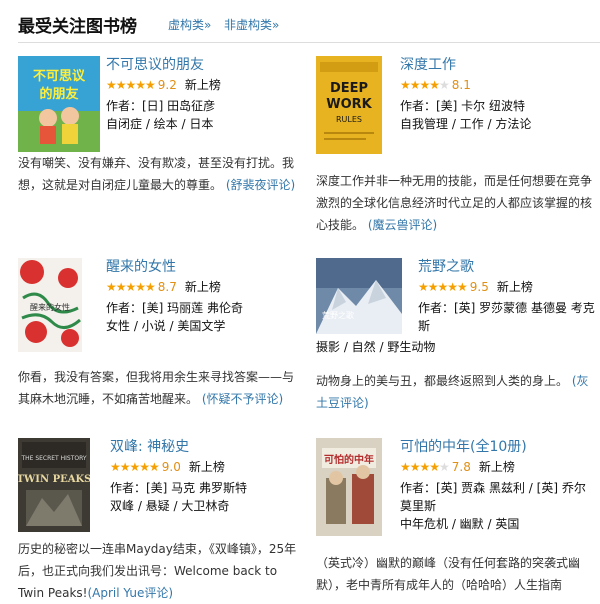 Image resolution: width=600 pixels, height=604 pixels. I want to click on svg-text: 荒野之歌, so click(338, 315).